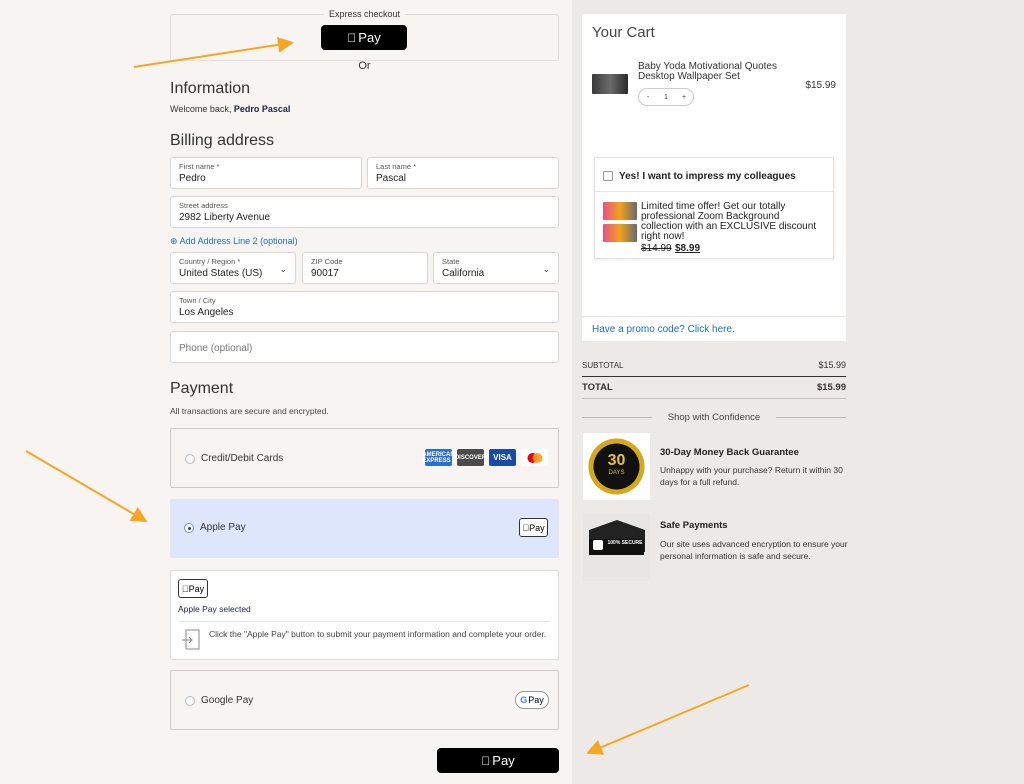  What do you see at coordinates (714, 387) in the screenshot?
I see `total-row: TOTAL $15.99` at bounding box center [714, 387].